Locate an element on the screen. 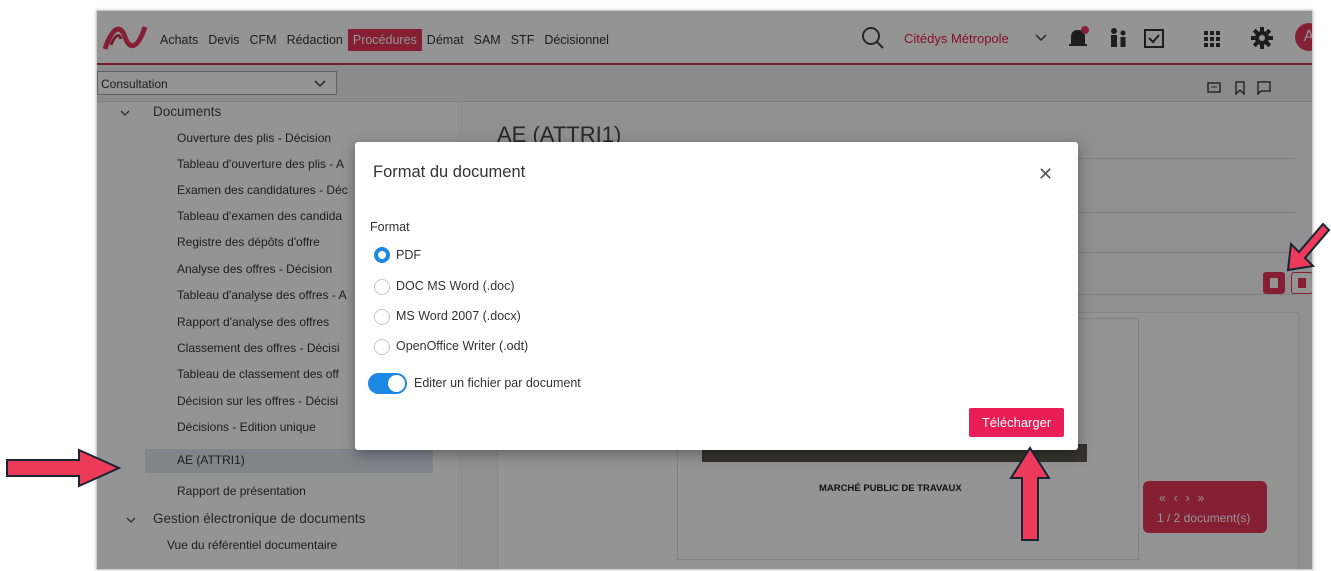  toggle-label: Editer un fichier par document is located at coordinates (497, 383).